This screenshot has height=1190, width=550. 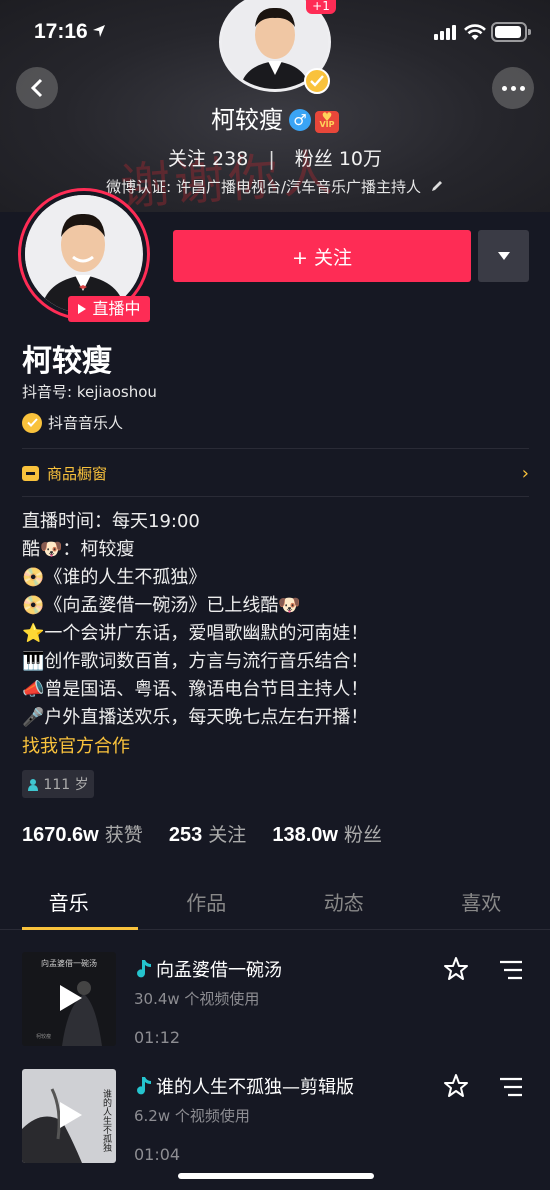 I want to click on music-cover: 向孟婆借一碗汤 柯较瘦, so click(x=69, y=999).